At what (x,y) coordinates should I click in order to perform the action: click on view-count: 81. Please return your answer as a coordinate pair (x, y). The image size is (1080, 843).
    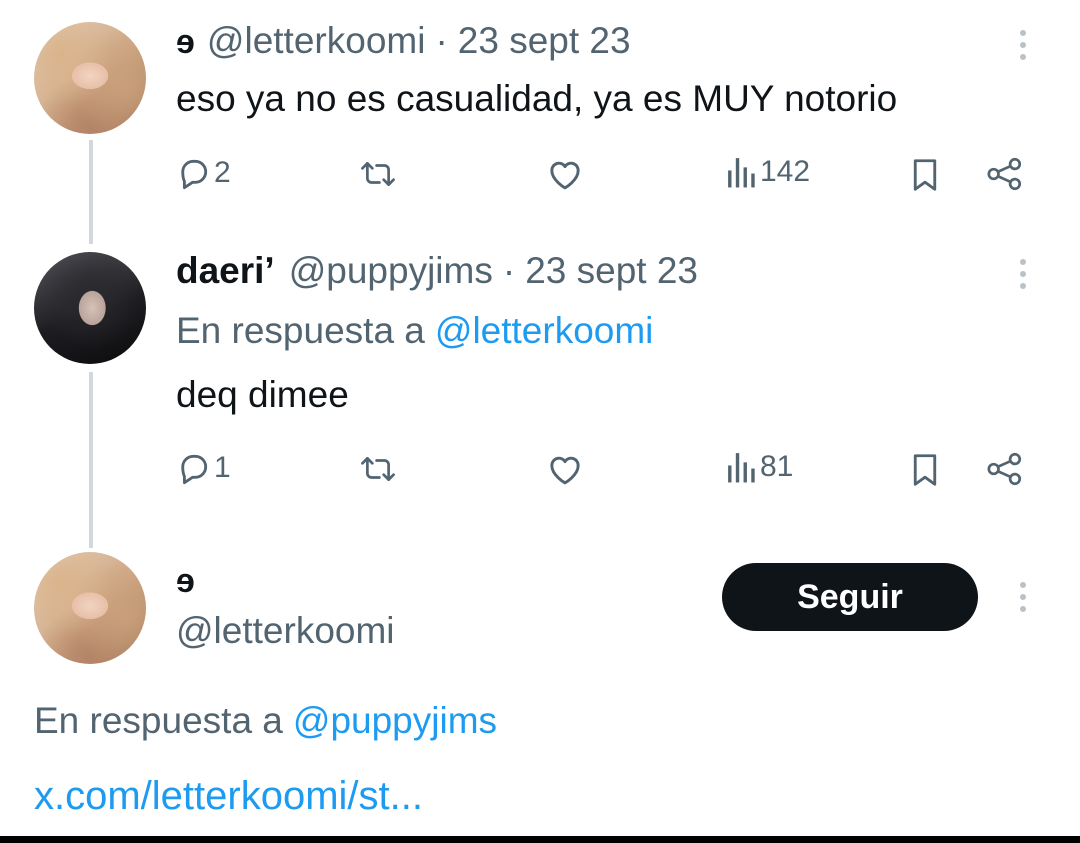
    Looking at the image, I should click on (777, 466).